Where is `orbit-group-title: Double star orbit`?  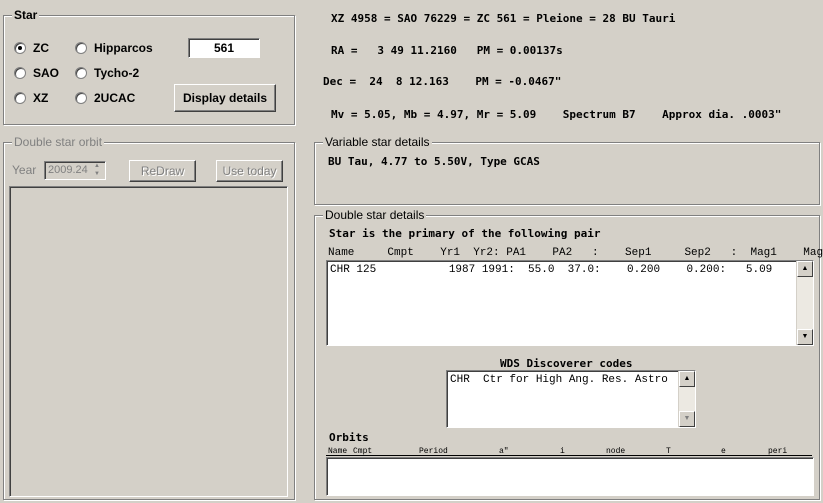 orbit-group-title: Double star orbit is located at coordinates (58, 142).